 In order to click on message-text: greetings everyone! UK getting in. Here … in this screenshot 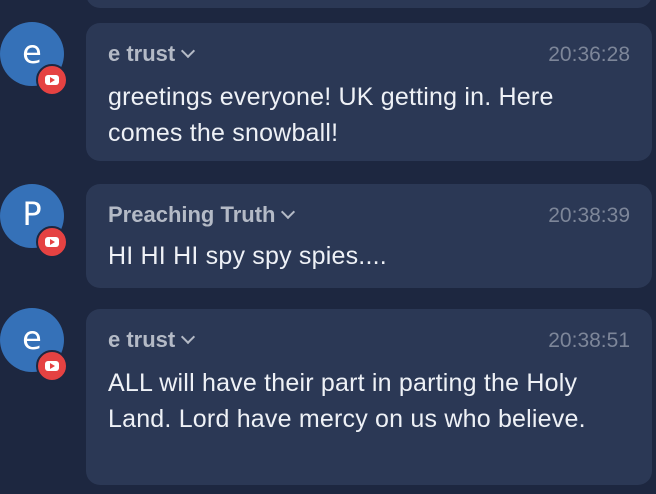, I will do `click(331, 115)`.